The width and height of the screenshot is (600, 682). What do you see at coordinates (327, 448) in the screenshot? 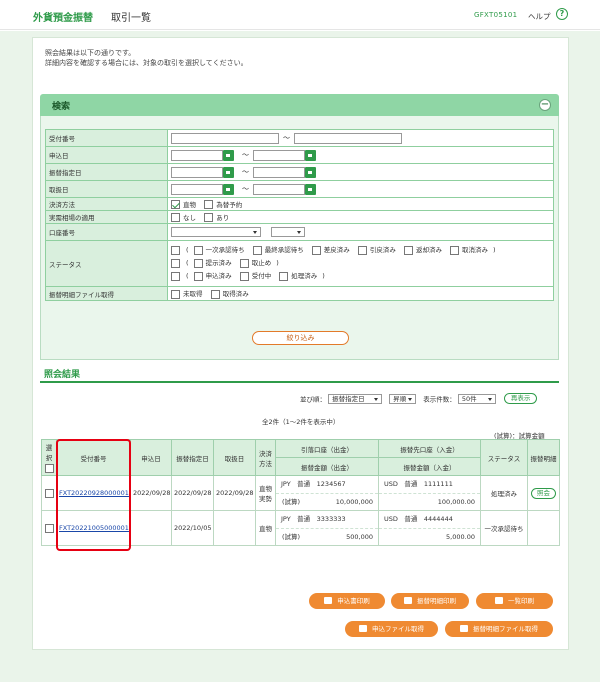
I see `col-debit-account: 引落口座（出金）` at bounding box center [327, 448].